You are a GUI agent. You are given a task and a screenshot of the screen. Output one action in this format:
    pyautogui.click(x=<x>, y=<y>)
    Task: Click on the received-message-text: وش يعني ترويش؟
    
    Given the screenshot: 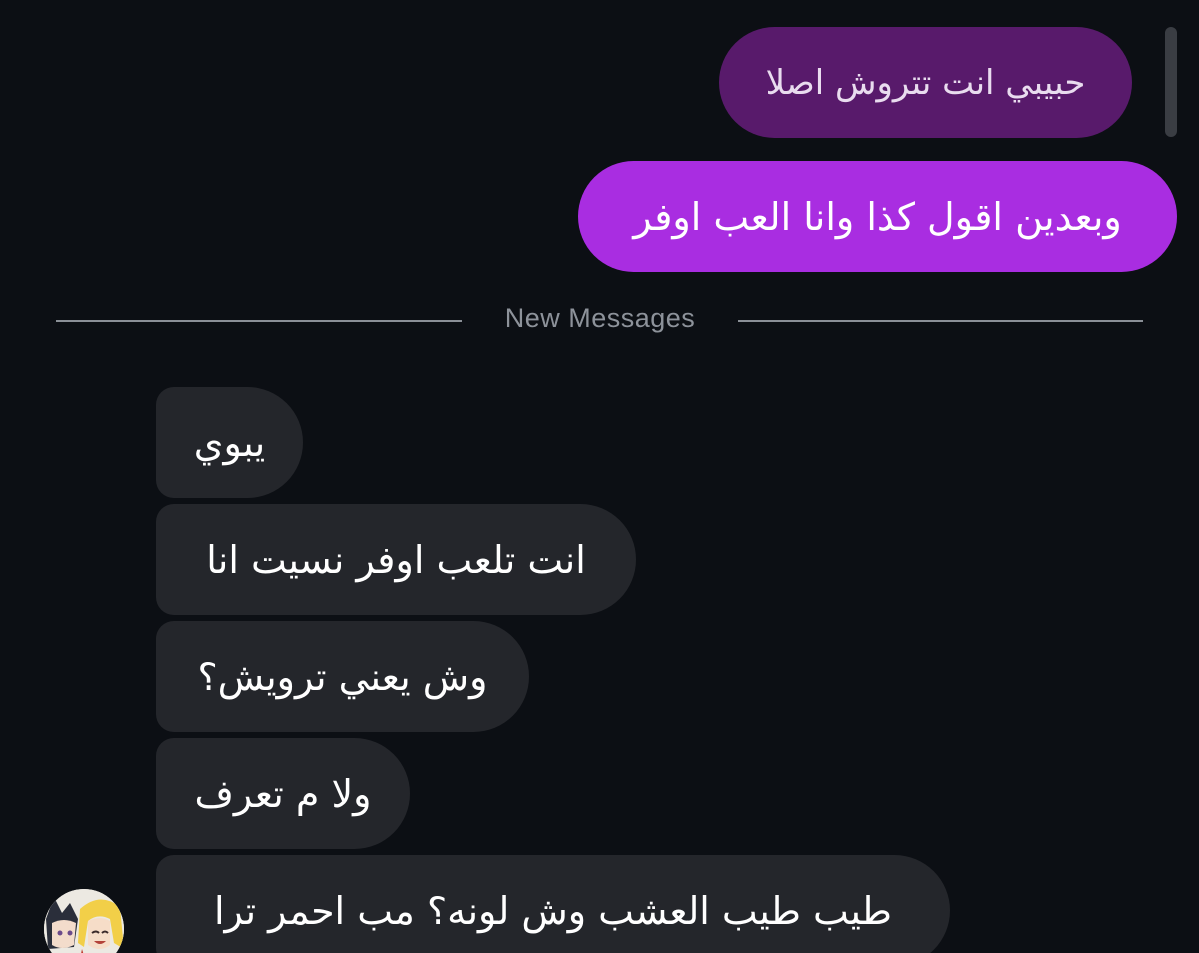 What is the action you would take?
    pyautogui.click(x=342, y=676)
    